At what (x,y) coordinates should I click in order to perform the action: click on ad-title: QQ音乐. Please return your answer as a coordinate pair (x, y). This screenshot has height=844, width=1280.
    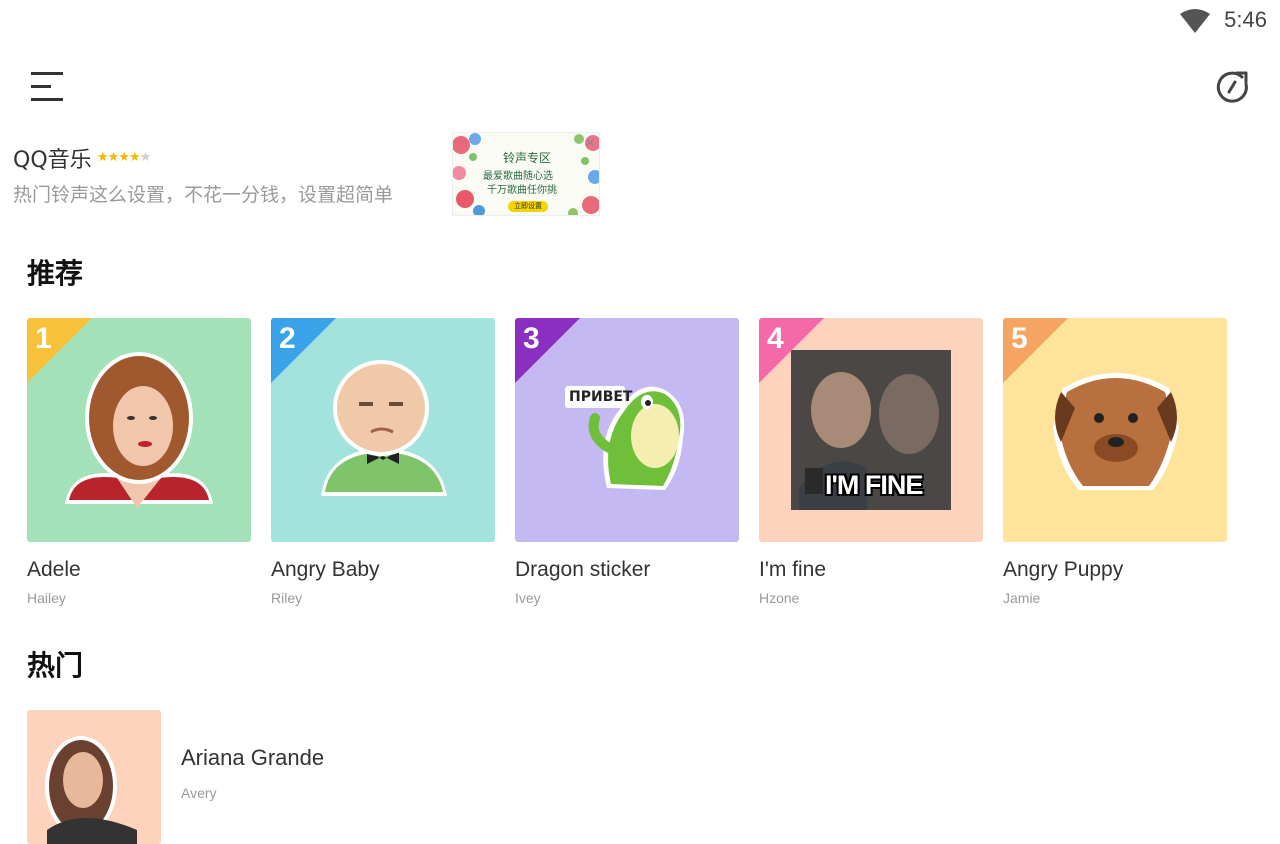
    Looking at the image, I should click on (52, 160).